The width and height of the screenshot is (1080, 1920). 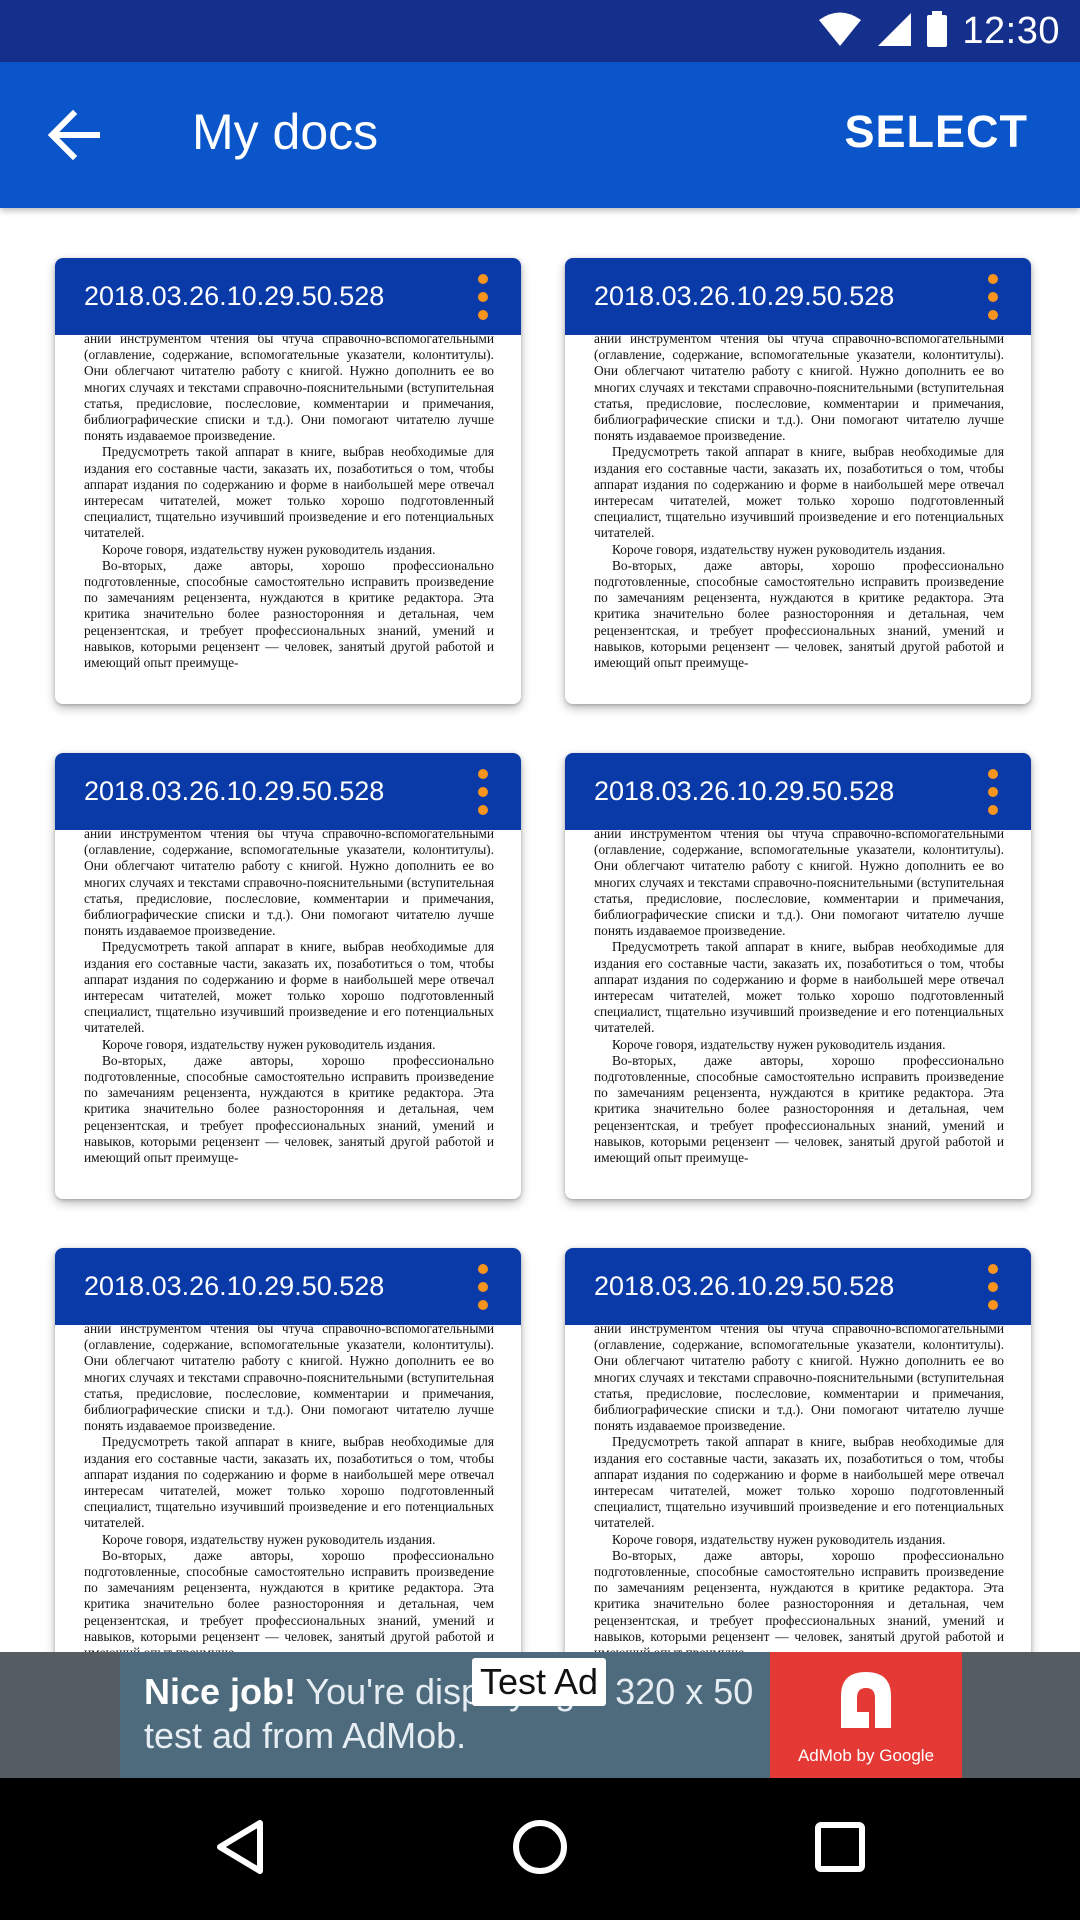 I want to click on circle-home-icon, so click(x=540, y=1849).